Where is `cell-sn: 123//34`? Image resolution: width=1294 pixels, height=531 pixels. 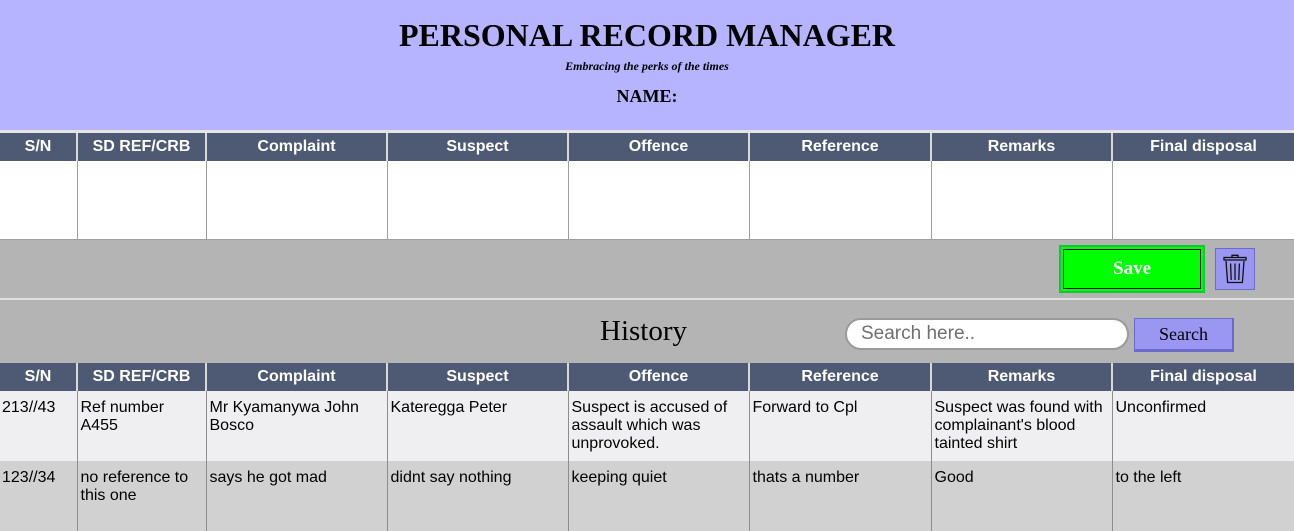
cell-sn: 123//34 is located at coordinates (38, 496).